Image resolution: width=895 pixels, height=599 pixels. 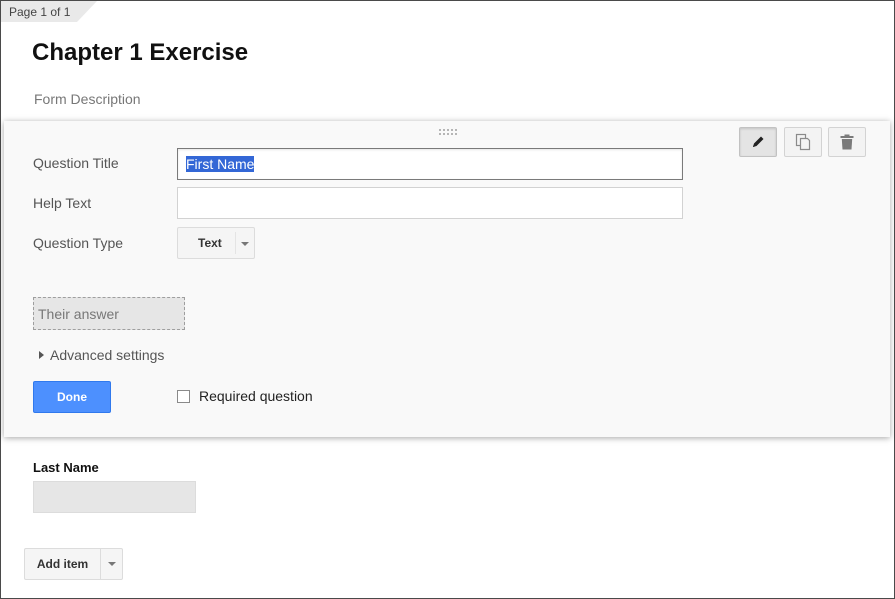 I want to click on form-description: Form Description, so click(x=87, y=99).